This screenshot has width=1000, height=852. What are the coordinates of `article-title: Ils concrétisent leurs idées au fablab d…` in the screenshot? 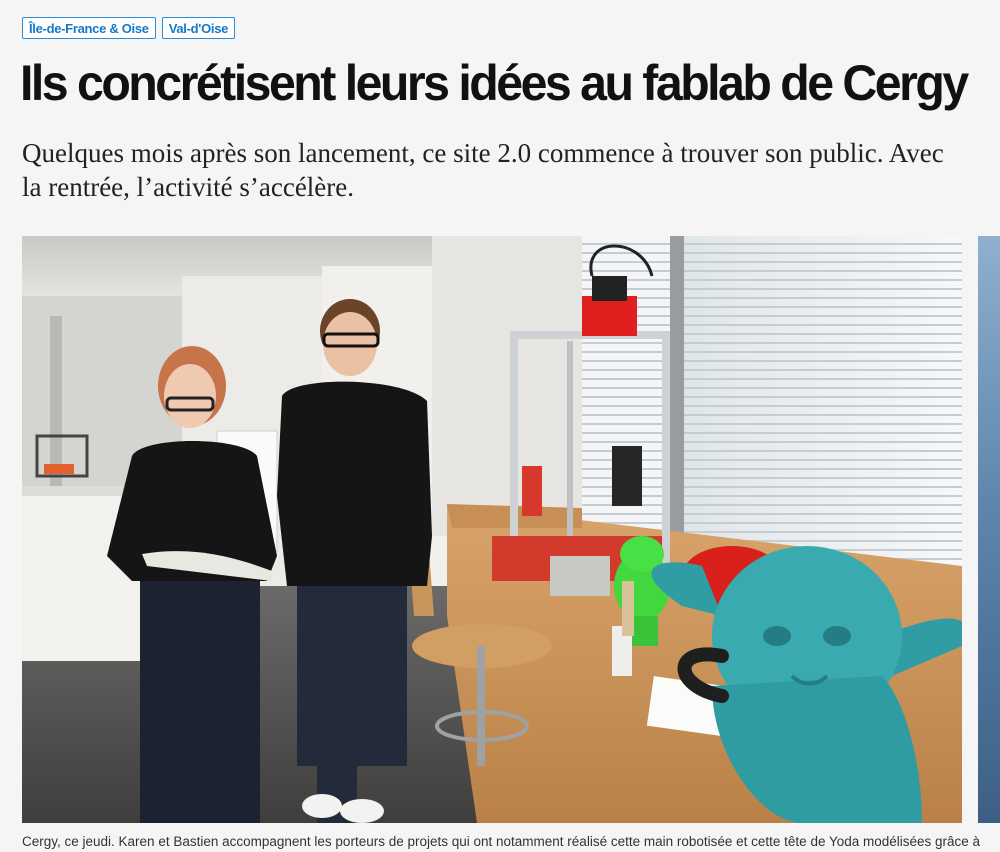 It's located at (494, 83).